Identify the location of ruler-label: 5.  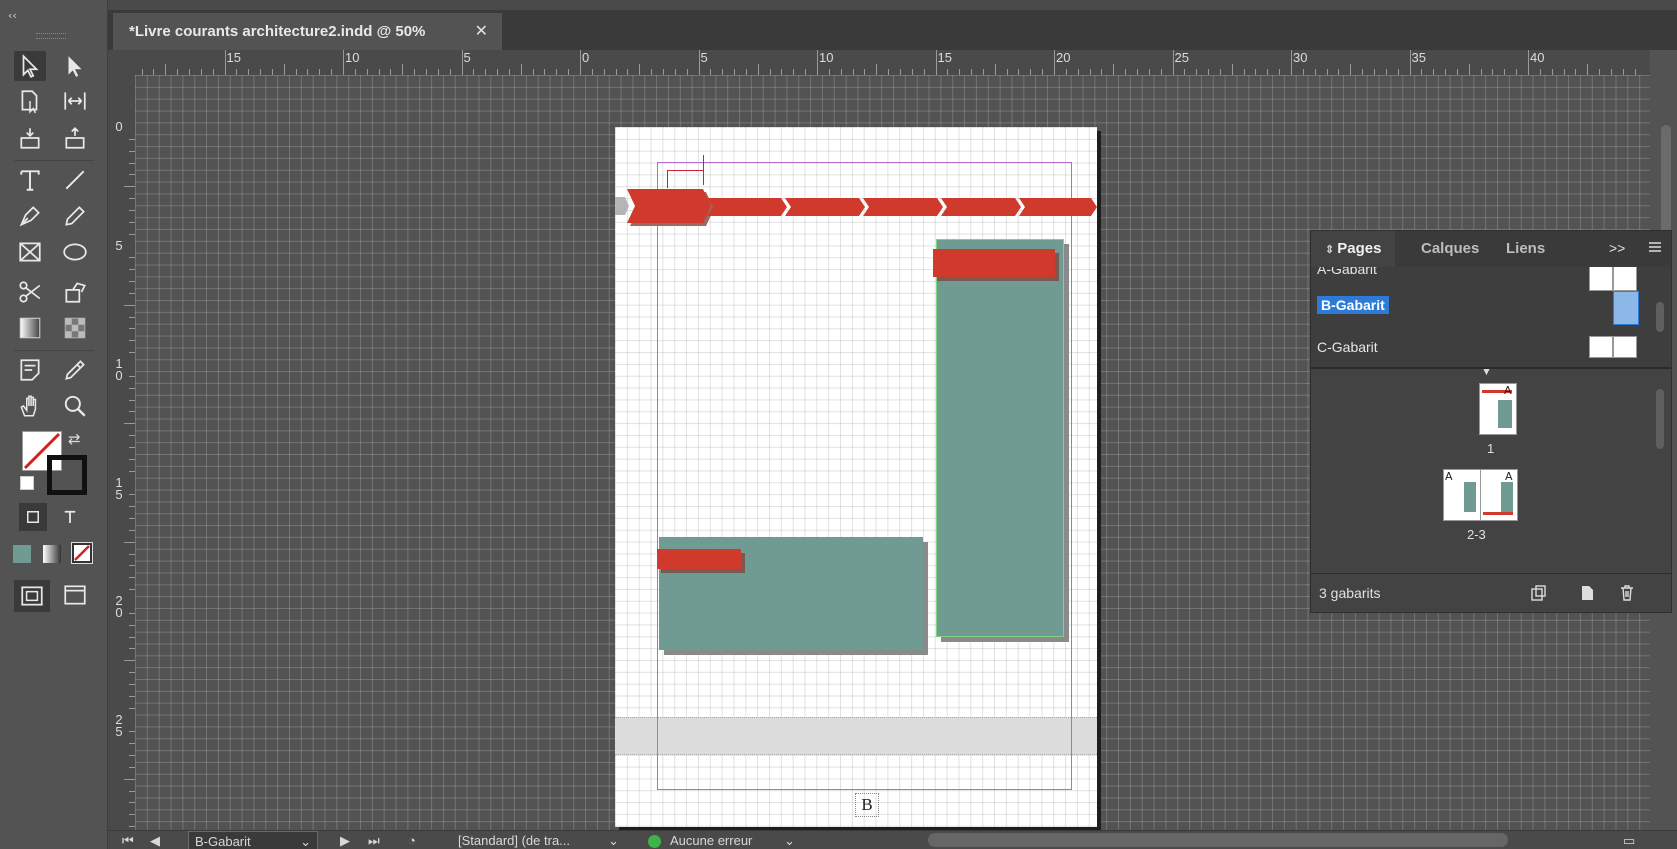
(704, 57).